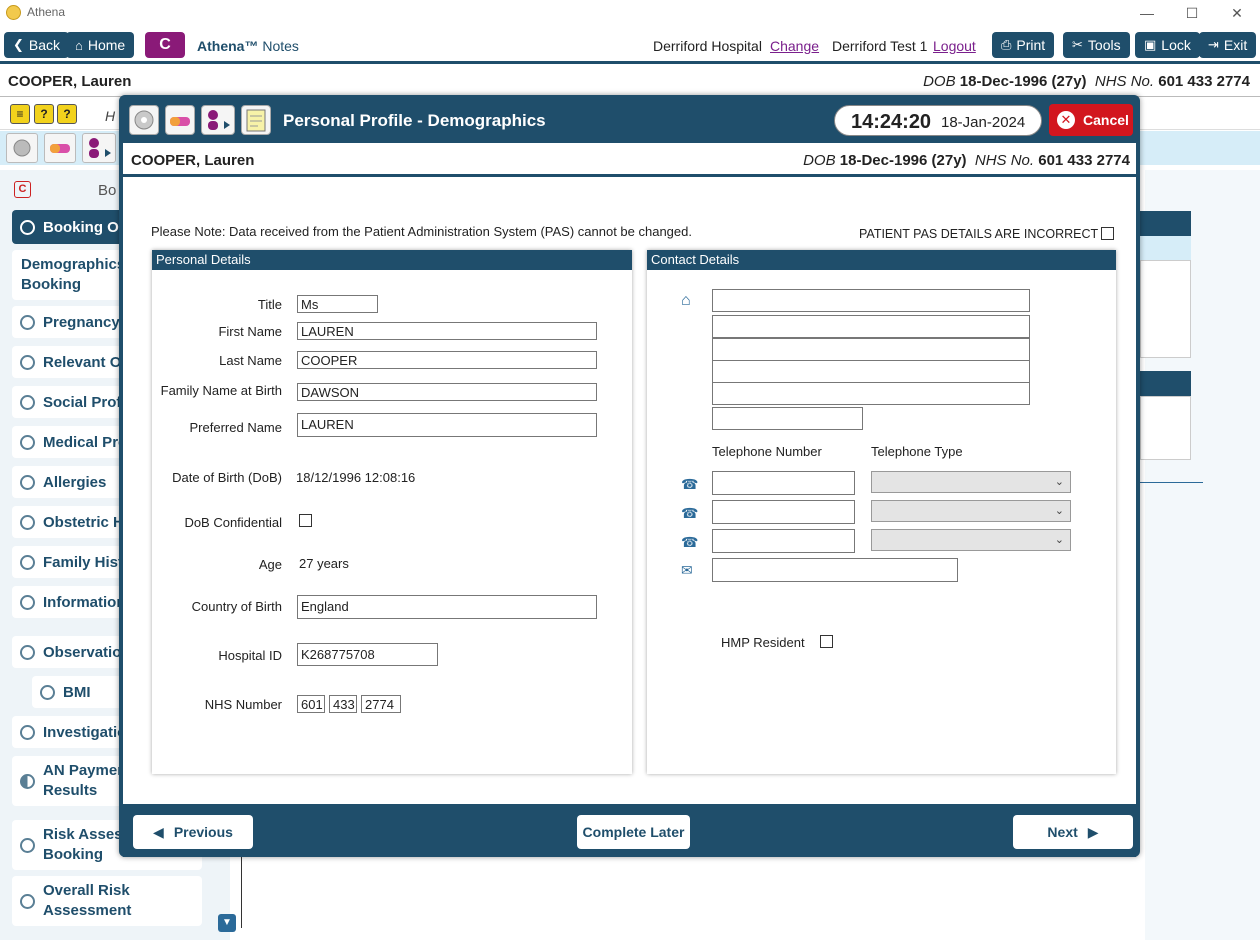  I want to click on c-logo-icon: C, so click(22, 189).